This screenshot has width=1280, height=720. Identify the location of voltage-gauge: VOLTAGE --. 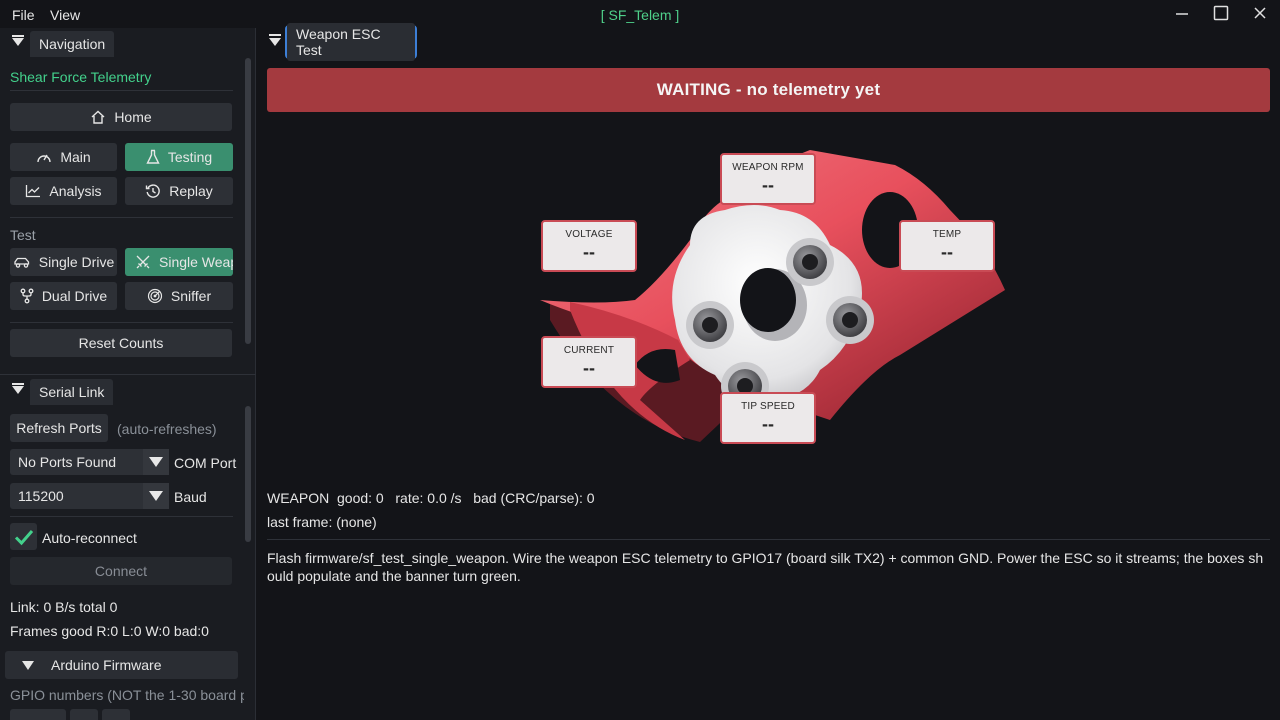
(589, 246).